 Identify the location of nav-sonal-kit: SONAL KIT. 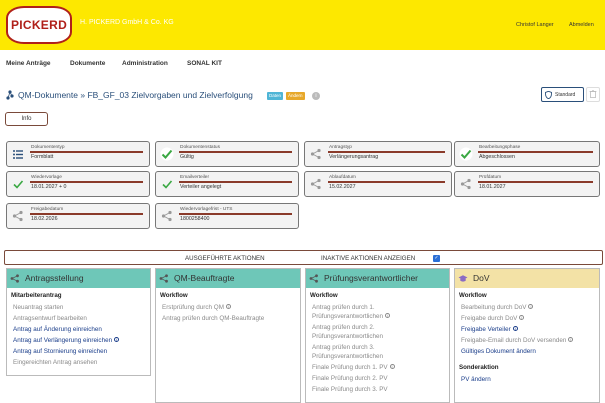
(204, 63).